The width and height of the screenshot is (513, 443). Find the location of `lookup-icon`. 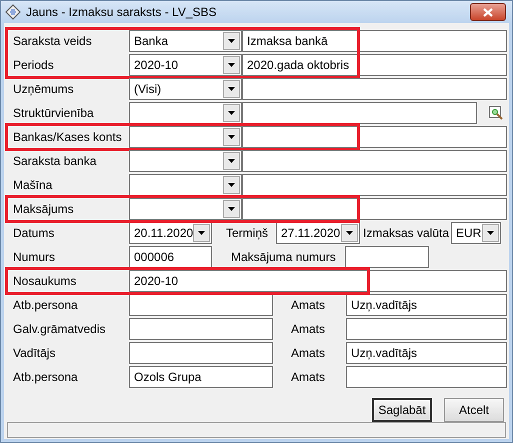

lookup-icon is located at coordinates (496, 113).